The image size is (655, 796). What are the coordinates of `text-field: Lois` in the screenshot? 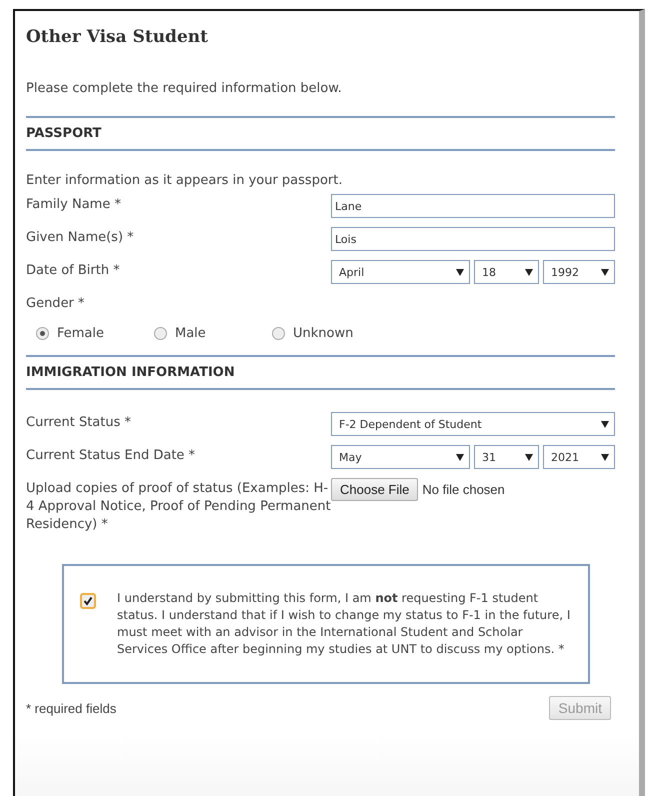 It's located at (473, 239).